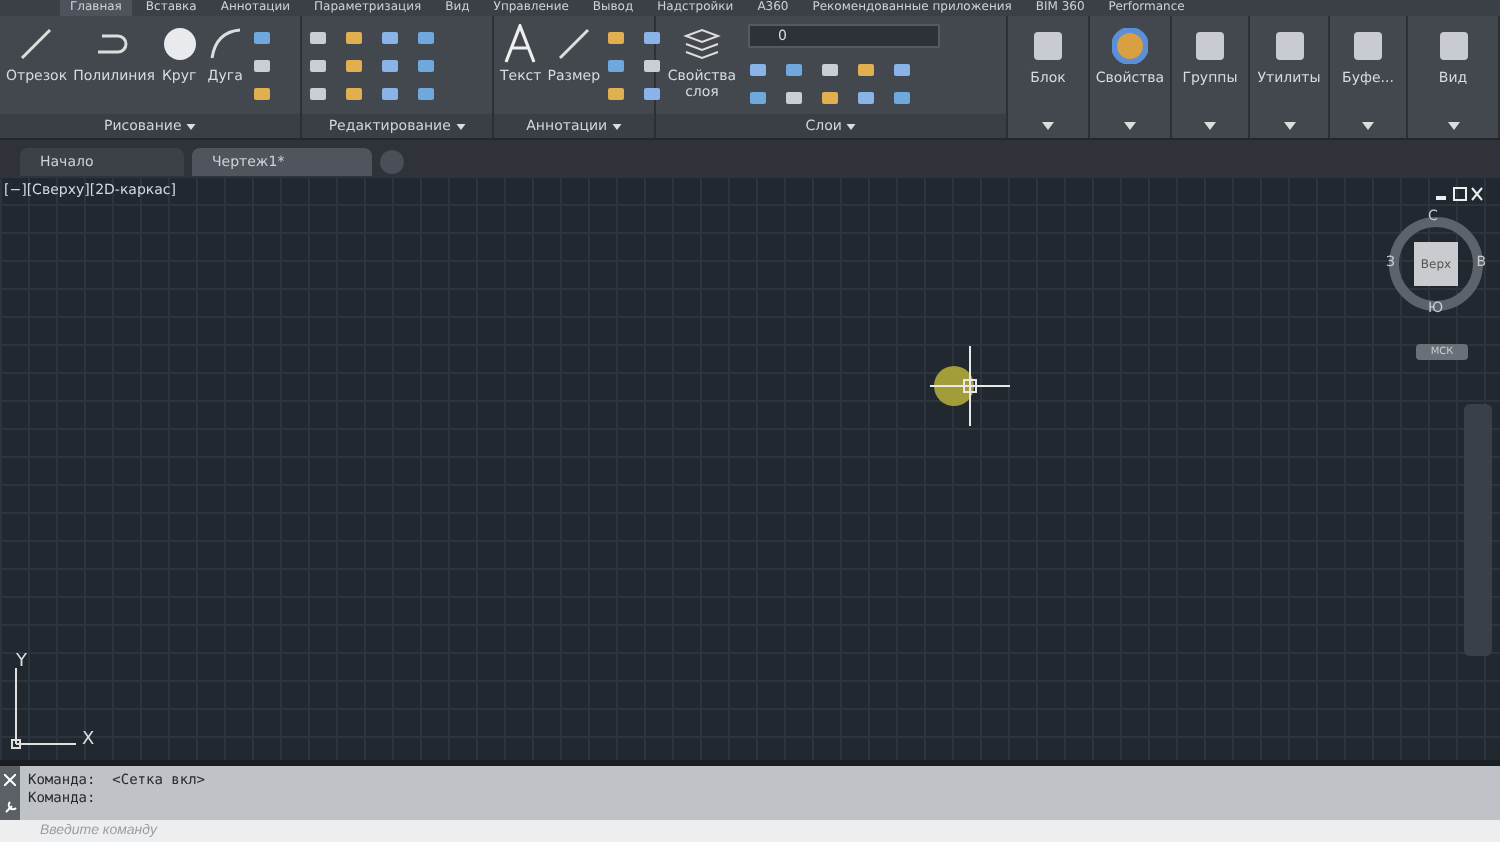  Describe the element at coordinates (702, 44) in the screenshot. I see `layers-icon` at that location.